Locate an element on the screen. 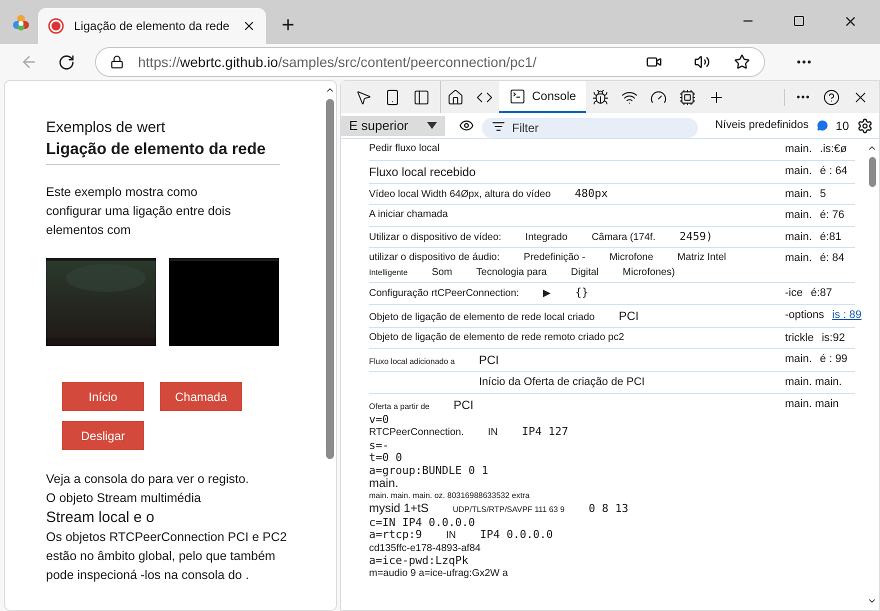 The width and height of the screenshot is (880, 611). address-field: https://webrtc.github.io/samples/src/content/peerconnection/pc1/ is located at coordinates (430, 62).